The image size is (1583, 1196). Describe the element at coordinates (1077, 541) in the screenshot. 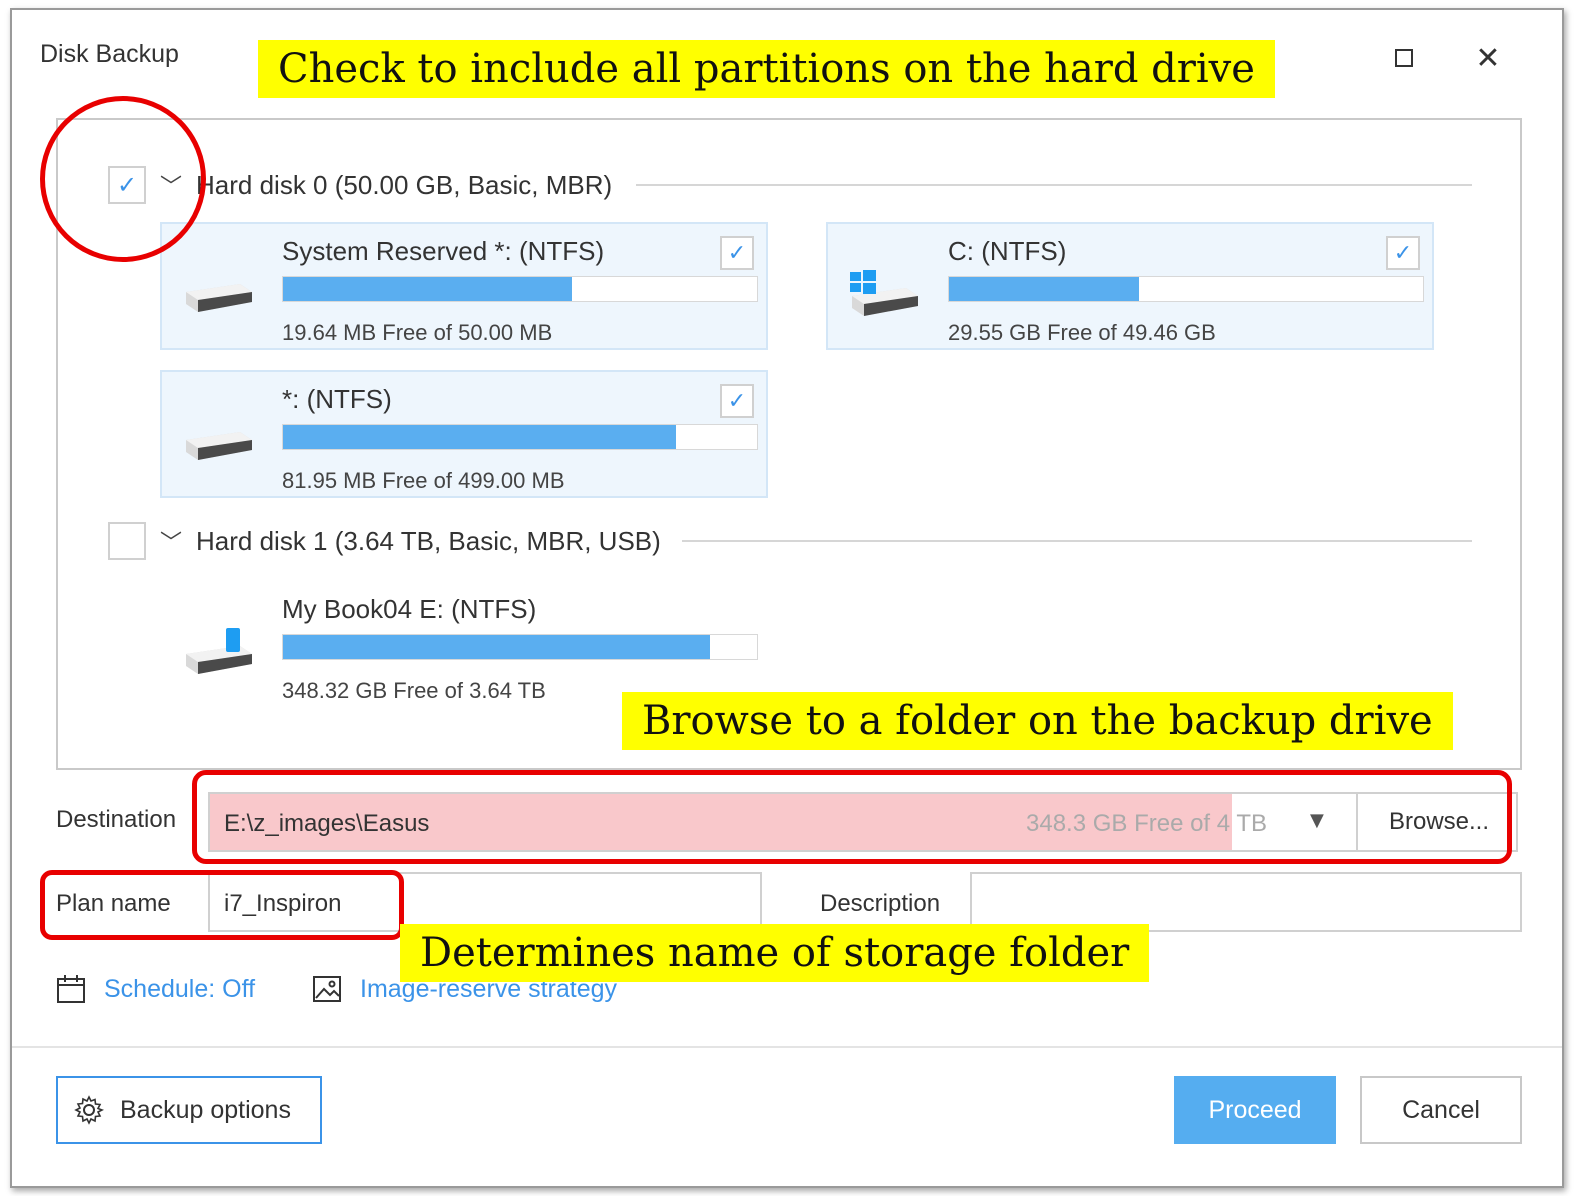

I see `disk-1-divider` at that location.